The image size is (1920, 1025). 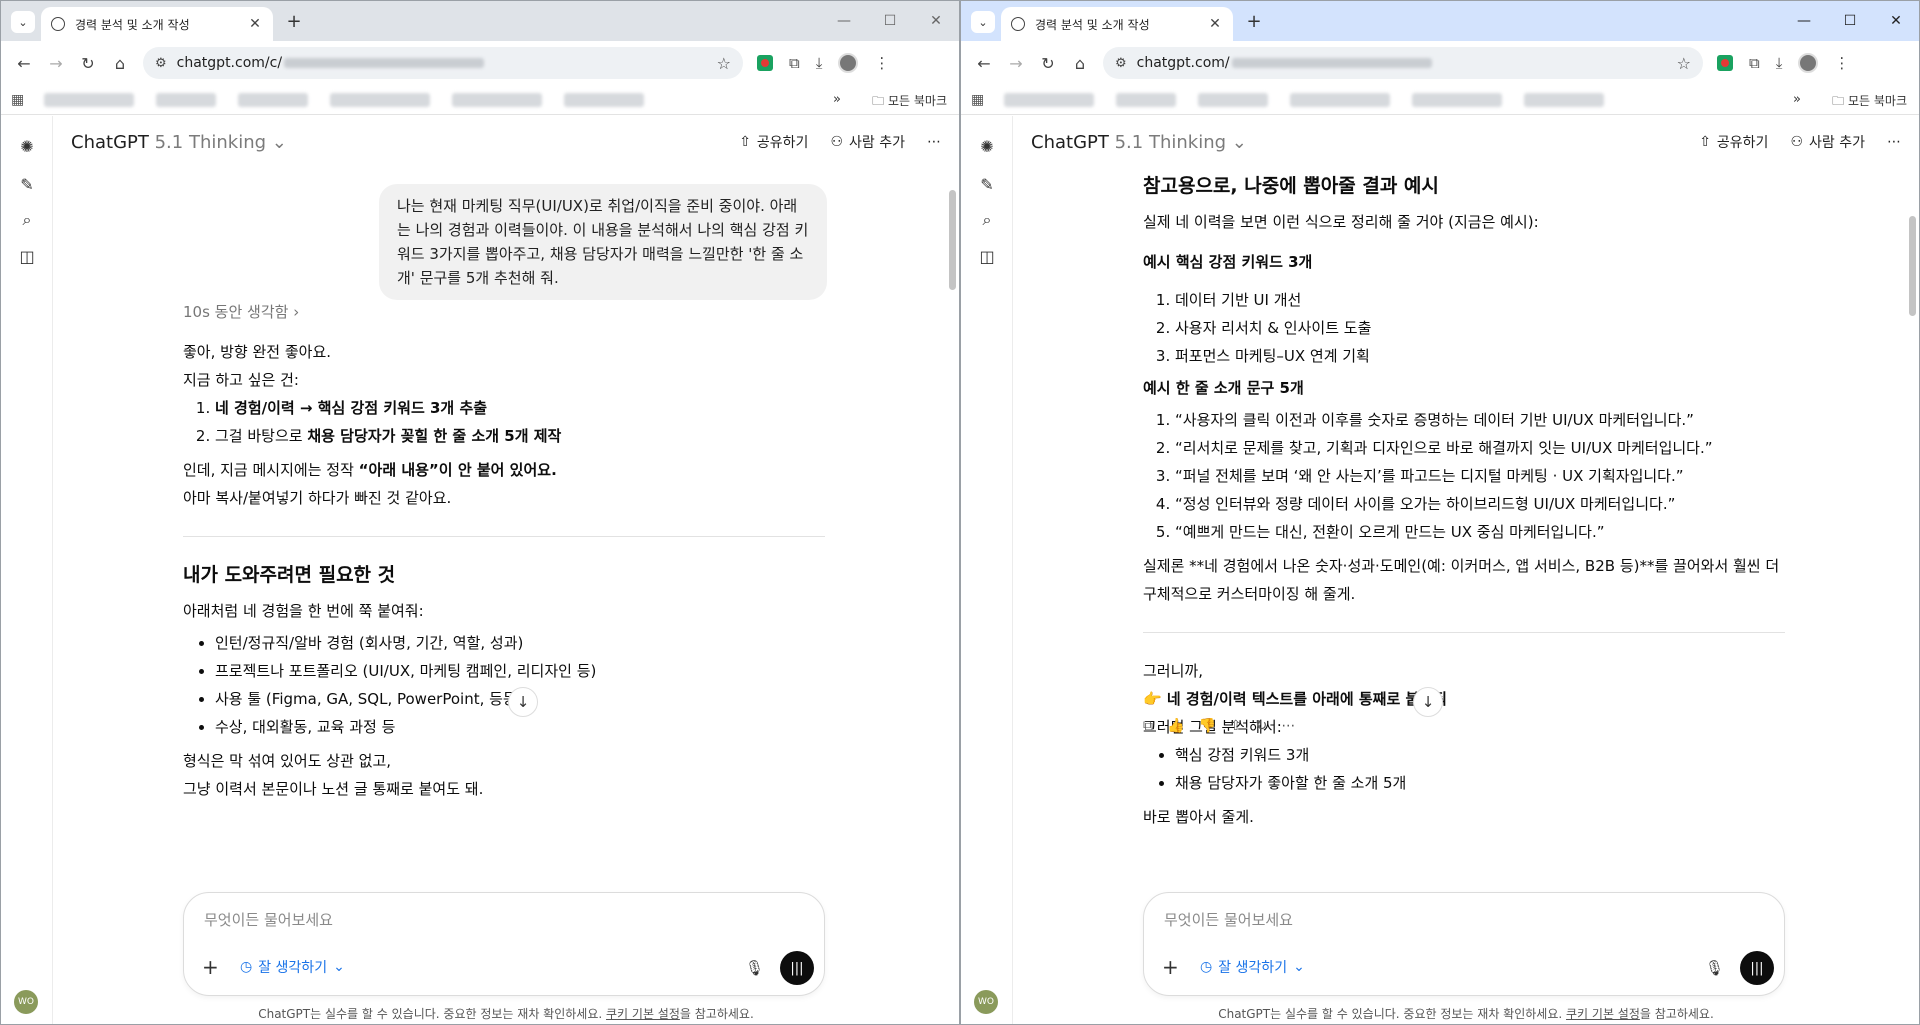 What do you see at coordinates (1288, 726) in the screenshot?
I see `more-icon: ⋯` at bounding box center [1288, 726].